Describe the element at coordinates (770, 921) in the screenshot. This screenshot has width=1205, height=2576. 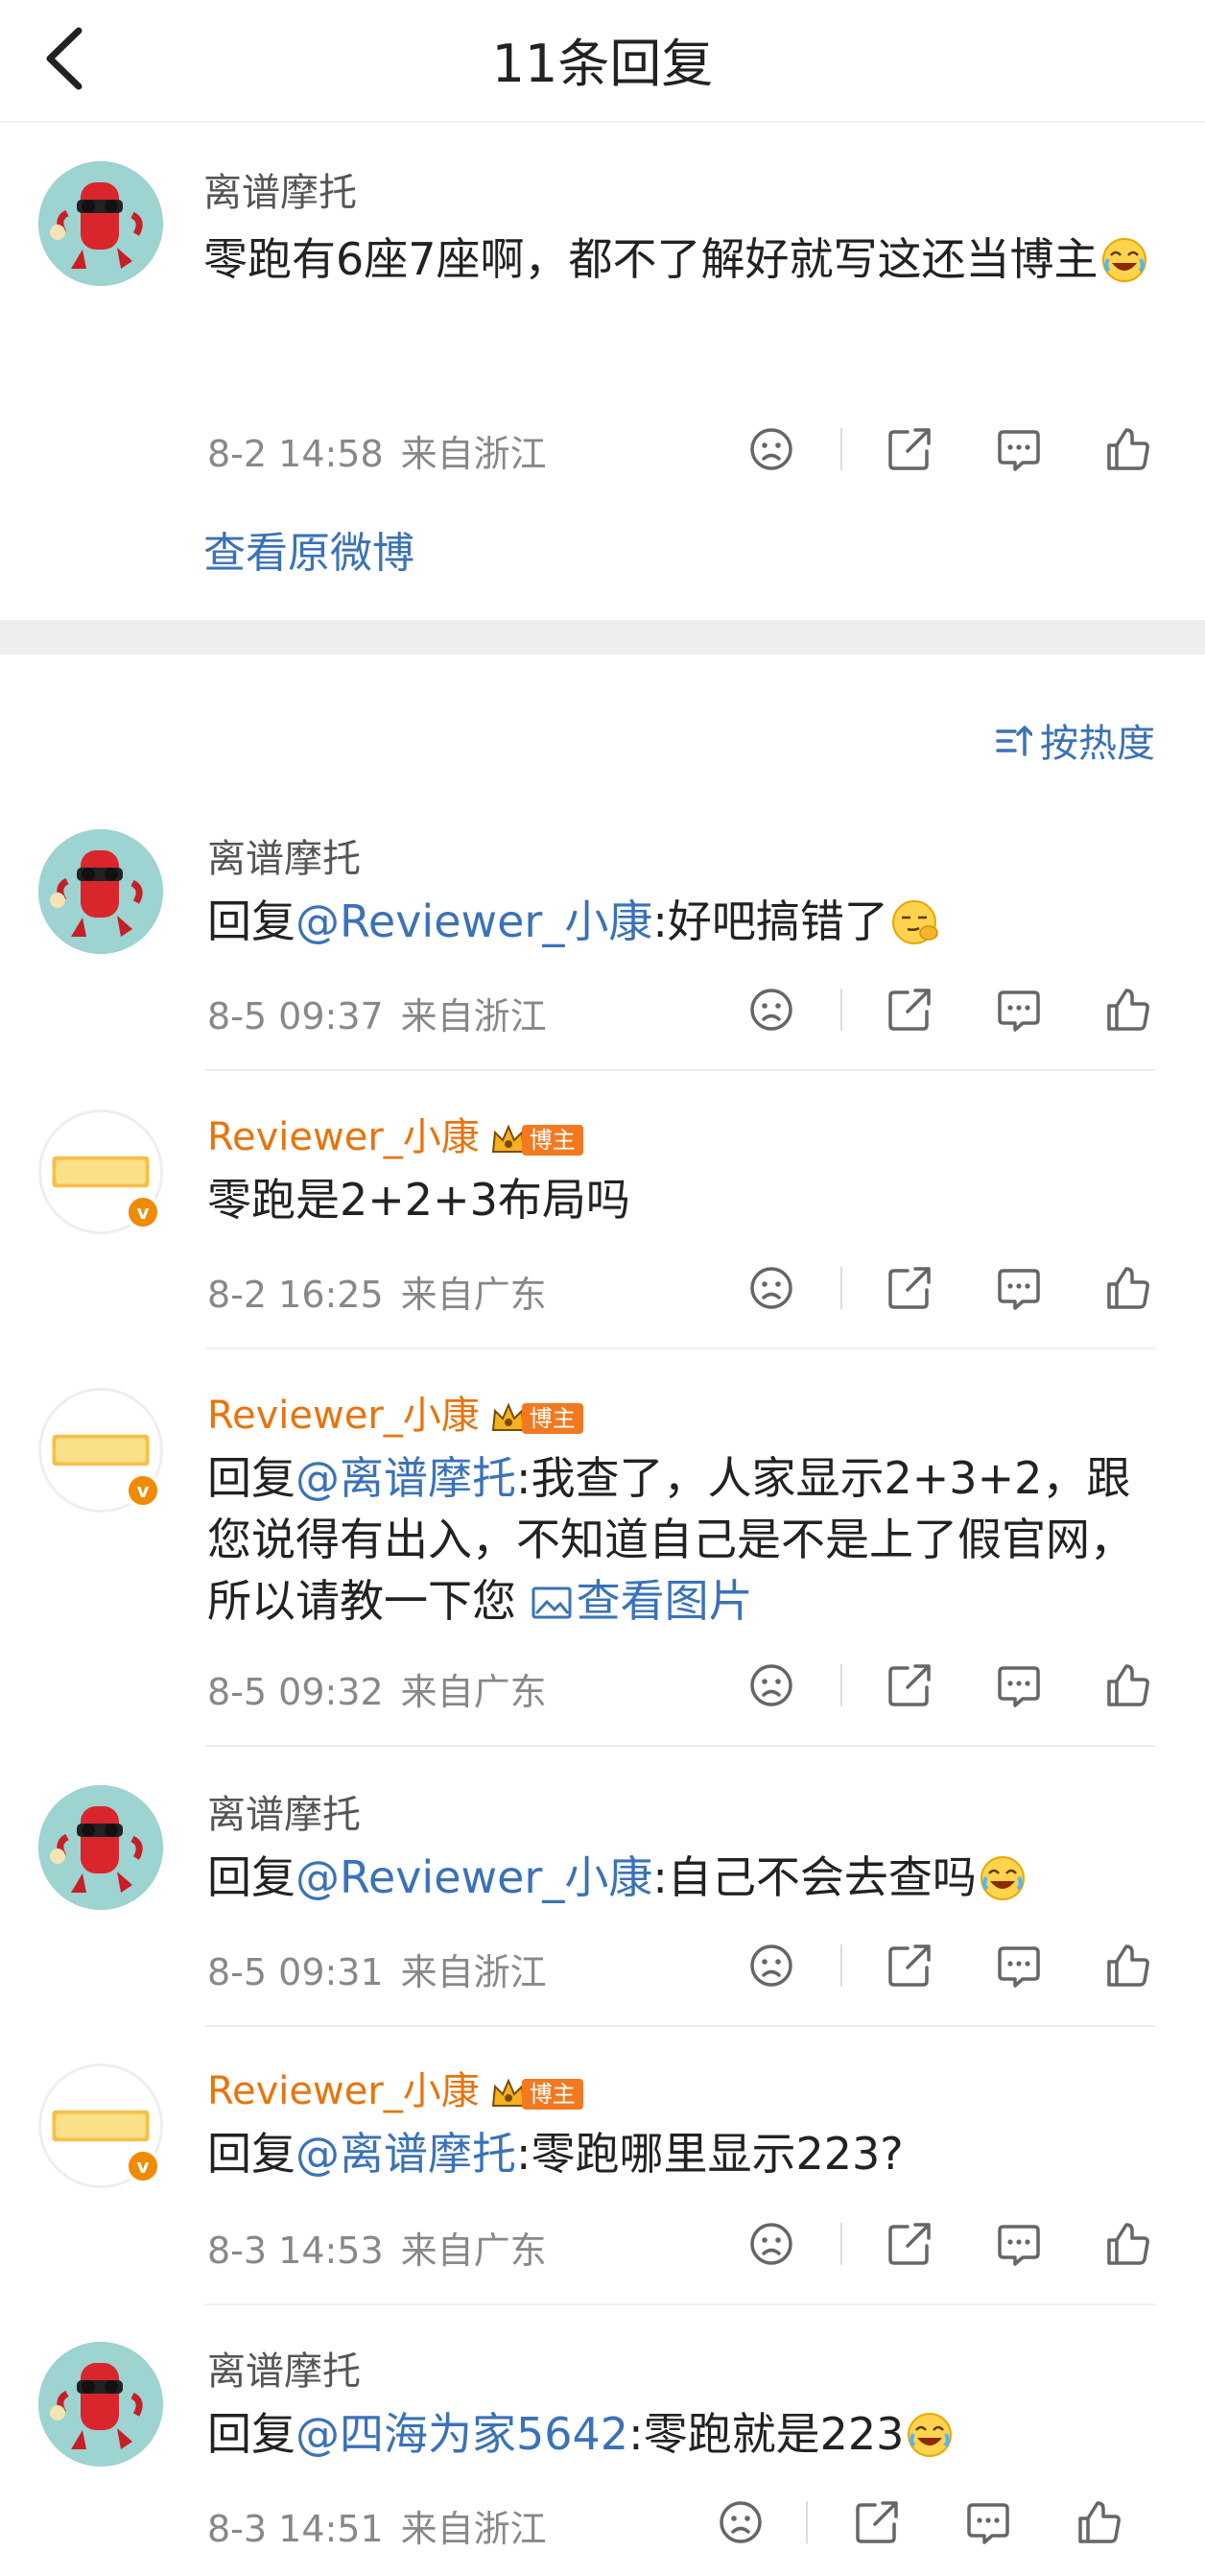
I see `reply-body: :好吧搞错了` at that location.